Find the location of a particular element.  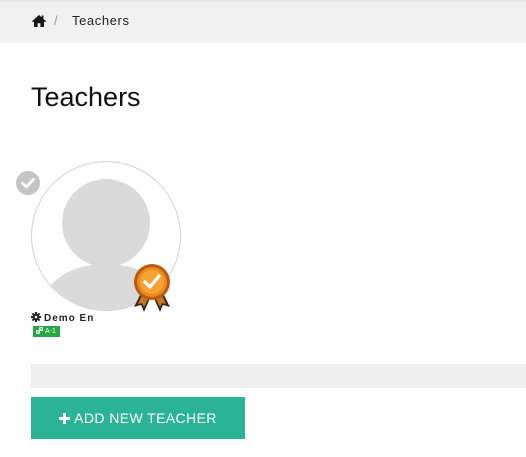

add-teacher-button: ADD NEW TEACHER is located at coordinates (138, 418).